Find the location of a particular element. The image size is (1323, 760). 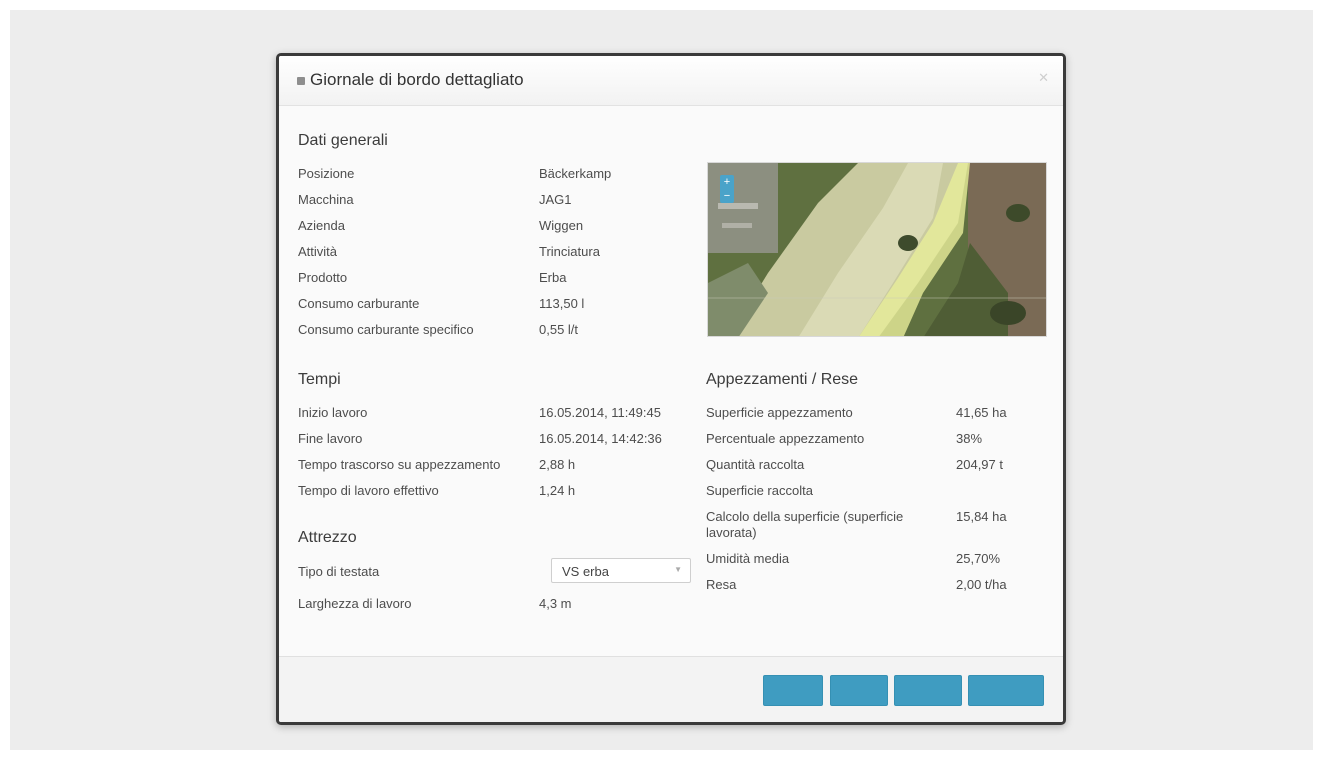

fuel-consumption-label: Consumo carburante is located at coordinates (359, 303).